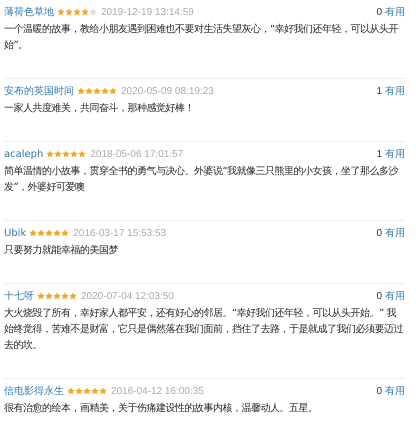 This screenshot has width=416, height=434. What do you see at coordinates (61, 251) in the screenshot?
I see `review-text: 只要努力就能幸福的美国梦` at bounding box center [61, 251].